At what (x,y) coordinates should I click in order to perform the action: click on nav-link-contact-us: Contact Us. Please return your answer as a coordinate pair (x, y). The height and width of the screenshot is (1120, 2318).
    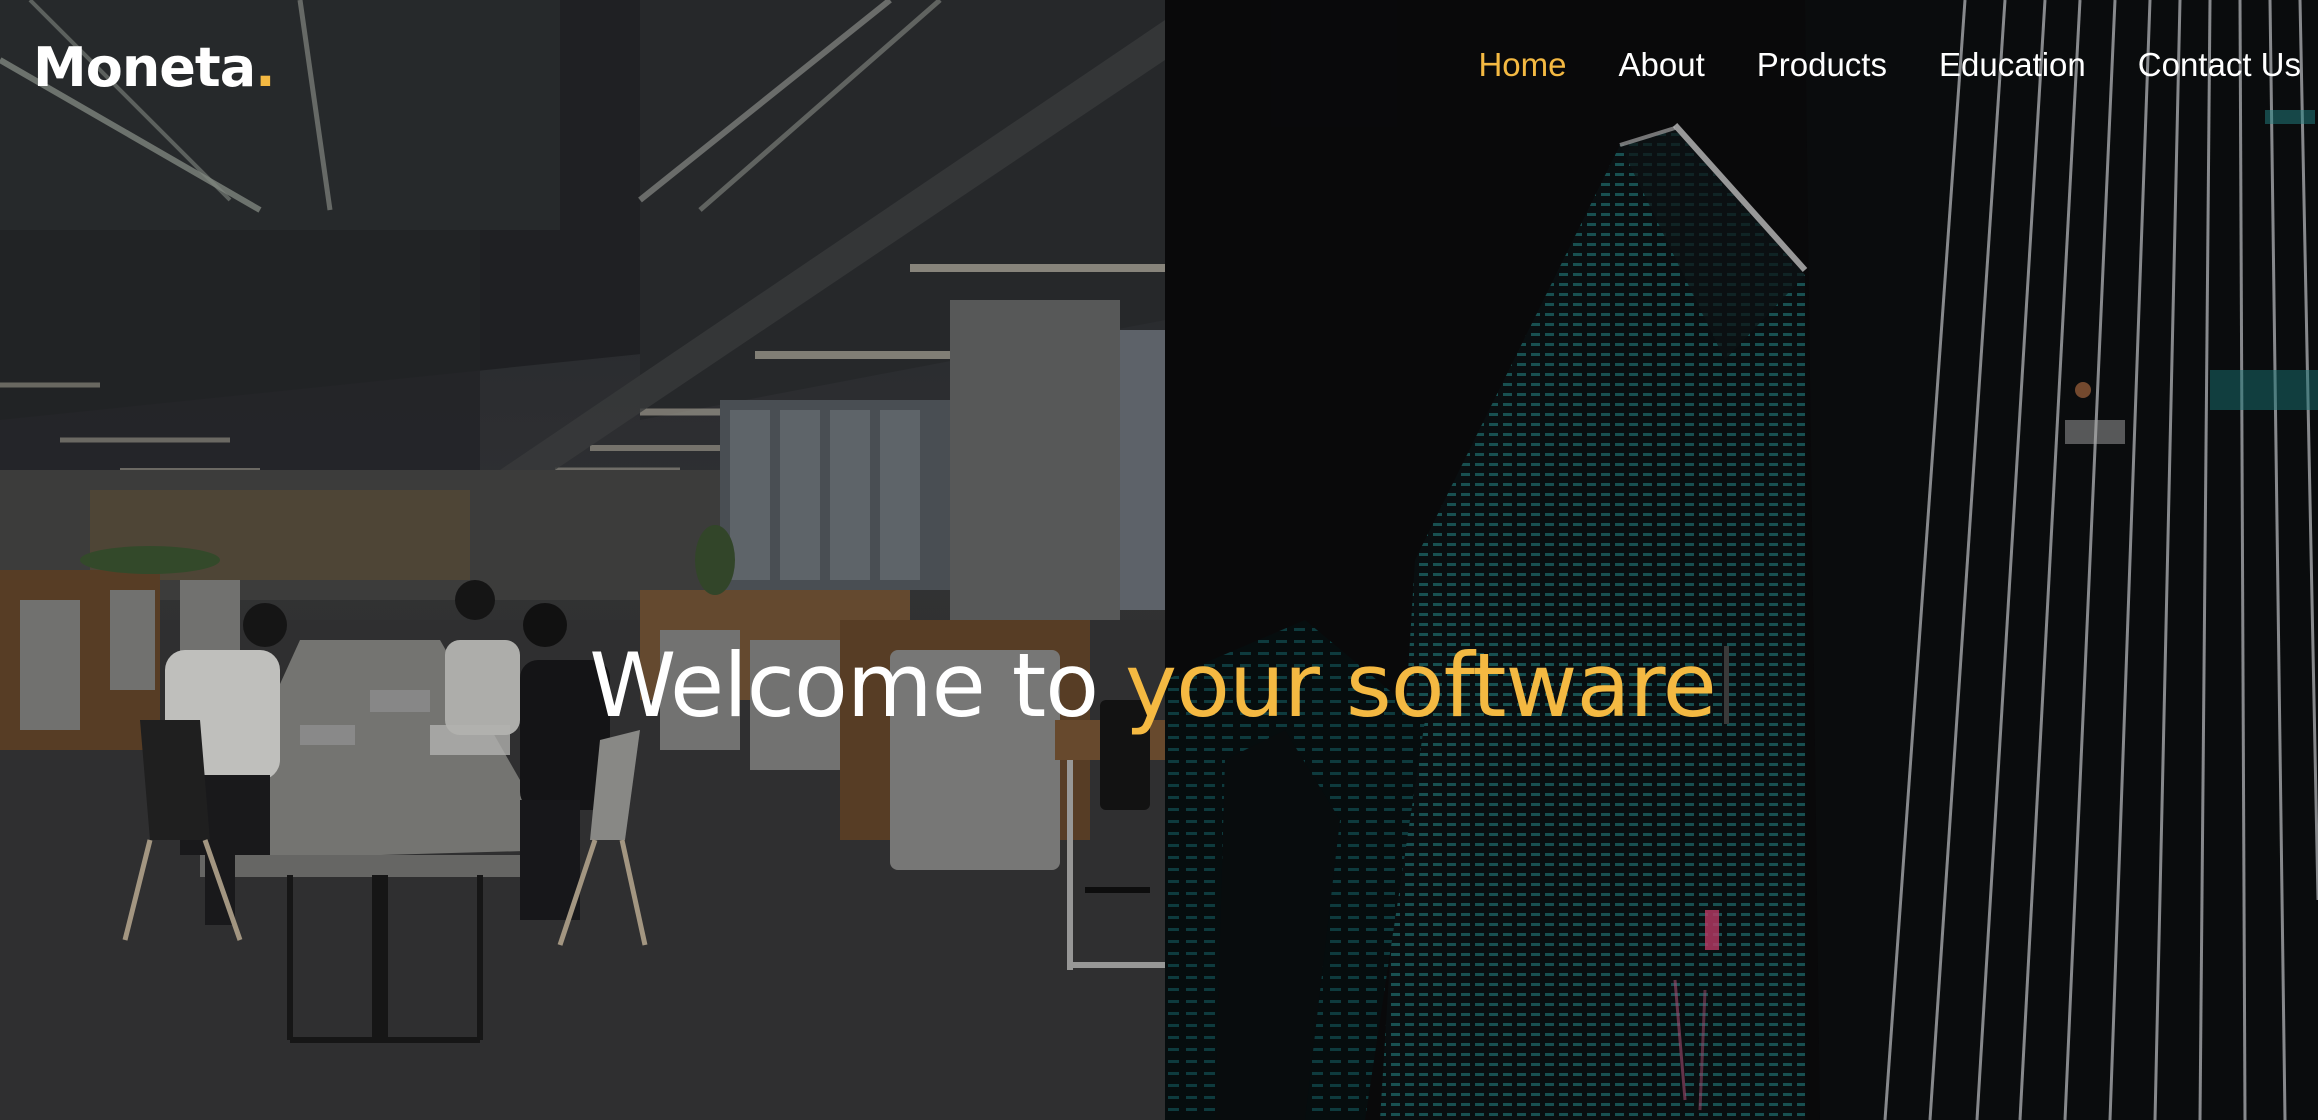
    Looking at the image, I should click on (2219, 64).